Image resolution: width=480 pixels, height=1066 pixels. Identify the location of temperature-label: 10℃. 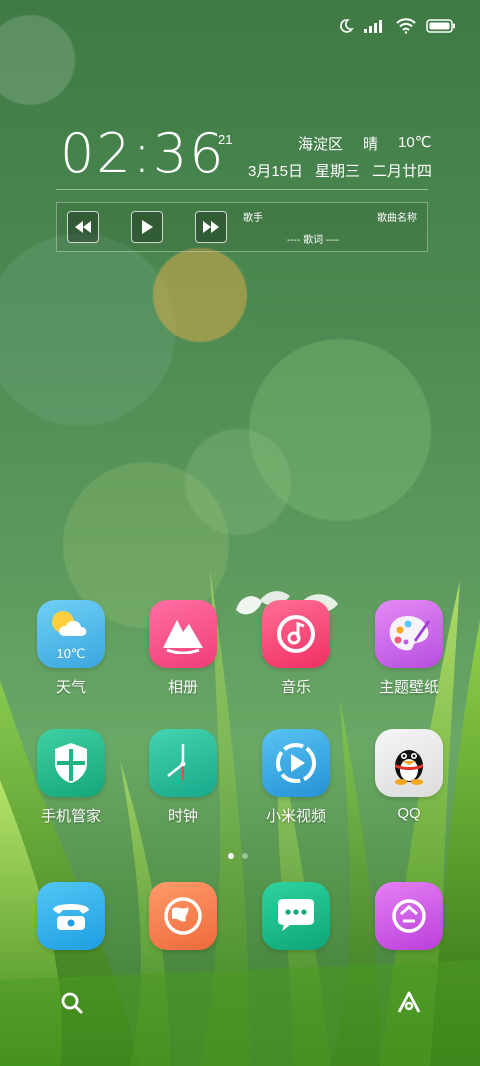
(415, 142).